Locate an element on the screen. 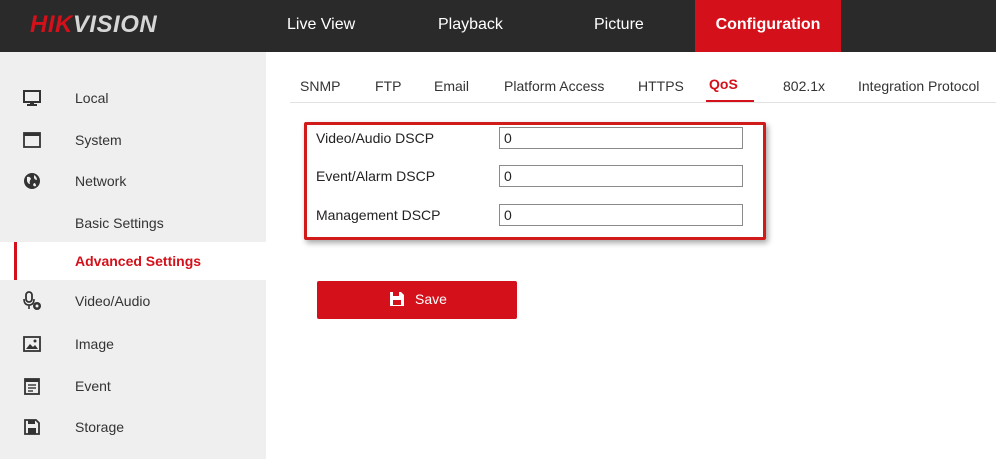  sidebar-item-basic-settings: Basic Settings is located at coordinates (133, 223).